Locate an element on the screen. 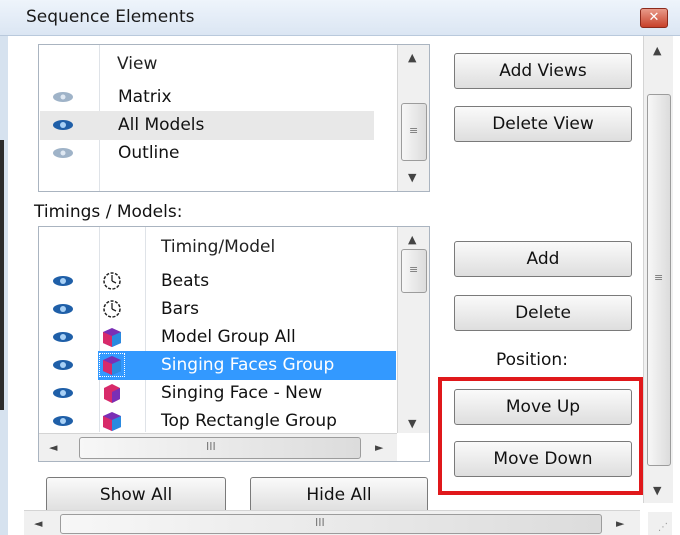 The width and height of the screenshot is (680, 535). highlight-annotation-box is located at coordinates (540, 436).